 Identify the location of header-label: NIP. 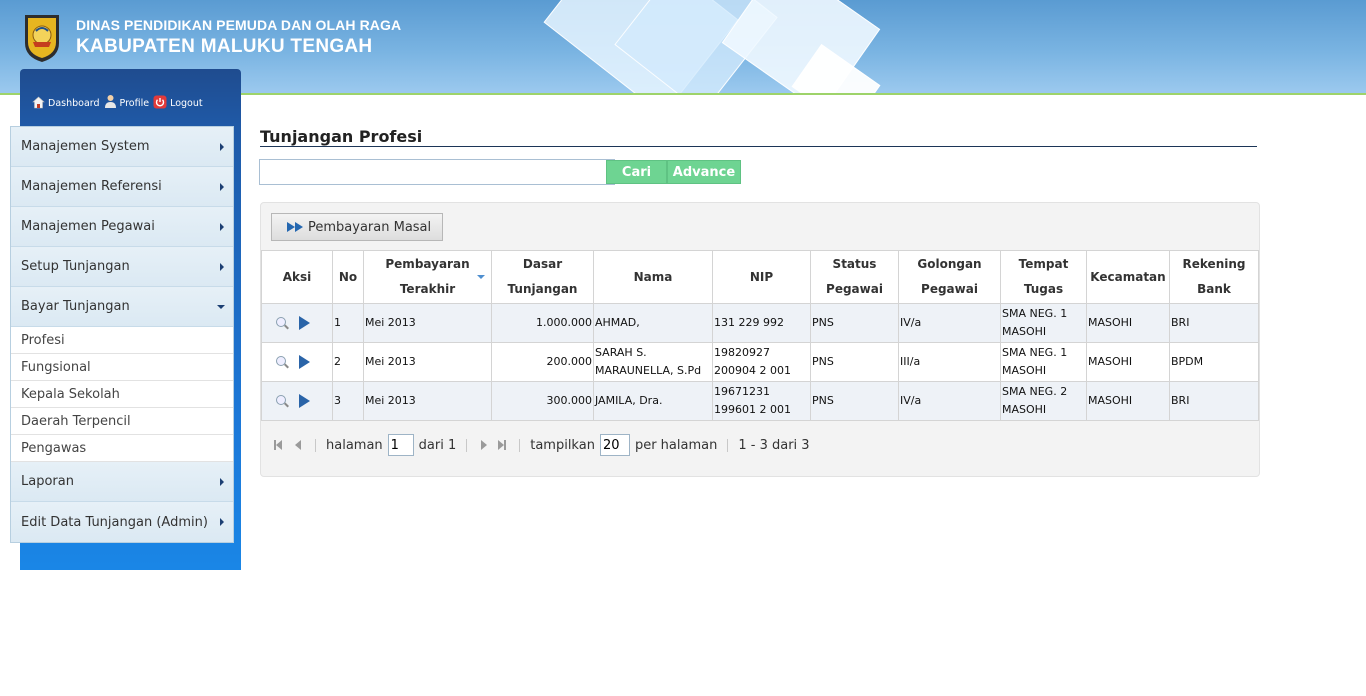
(761, 276).